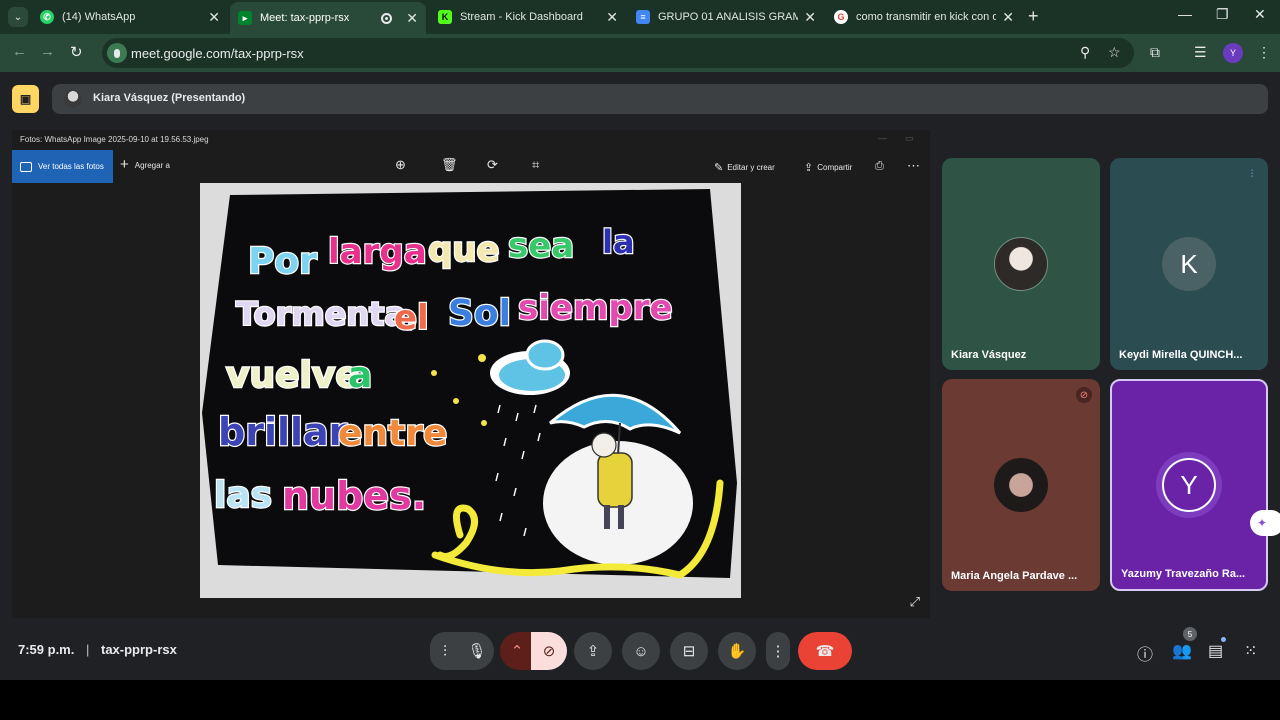 This screenshot has height=720, width=1280. Describe the element at coordinates (1260, 14) in the screenshot. I see `close-window-button: ✕` at that location.